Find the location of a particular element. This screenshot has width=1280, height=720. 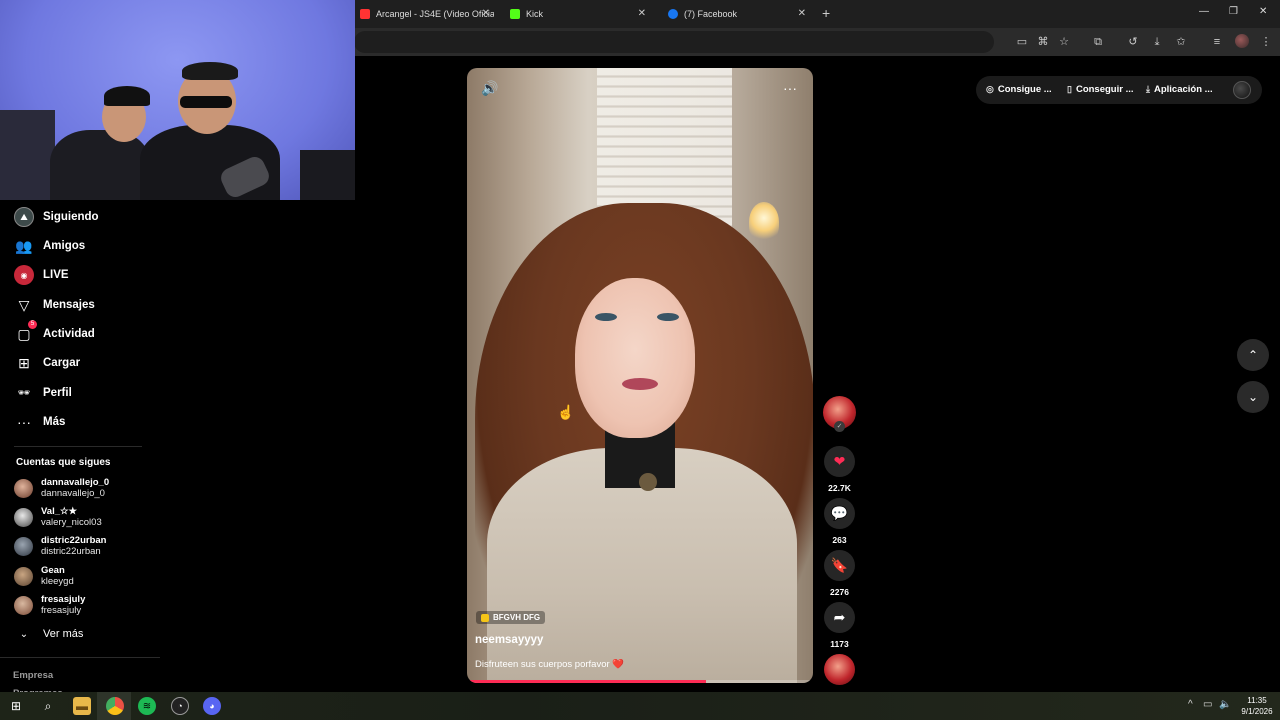

bookmark-star-icon: ☆ is located at coordinates (1064, 42).